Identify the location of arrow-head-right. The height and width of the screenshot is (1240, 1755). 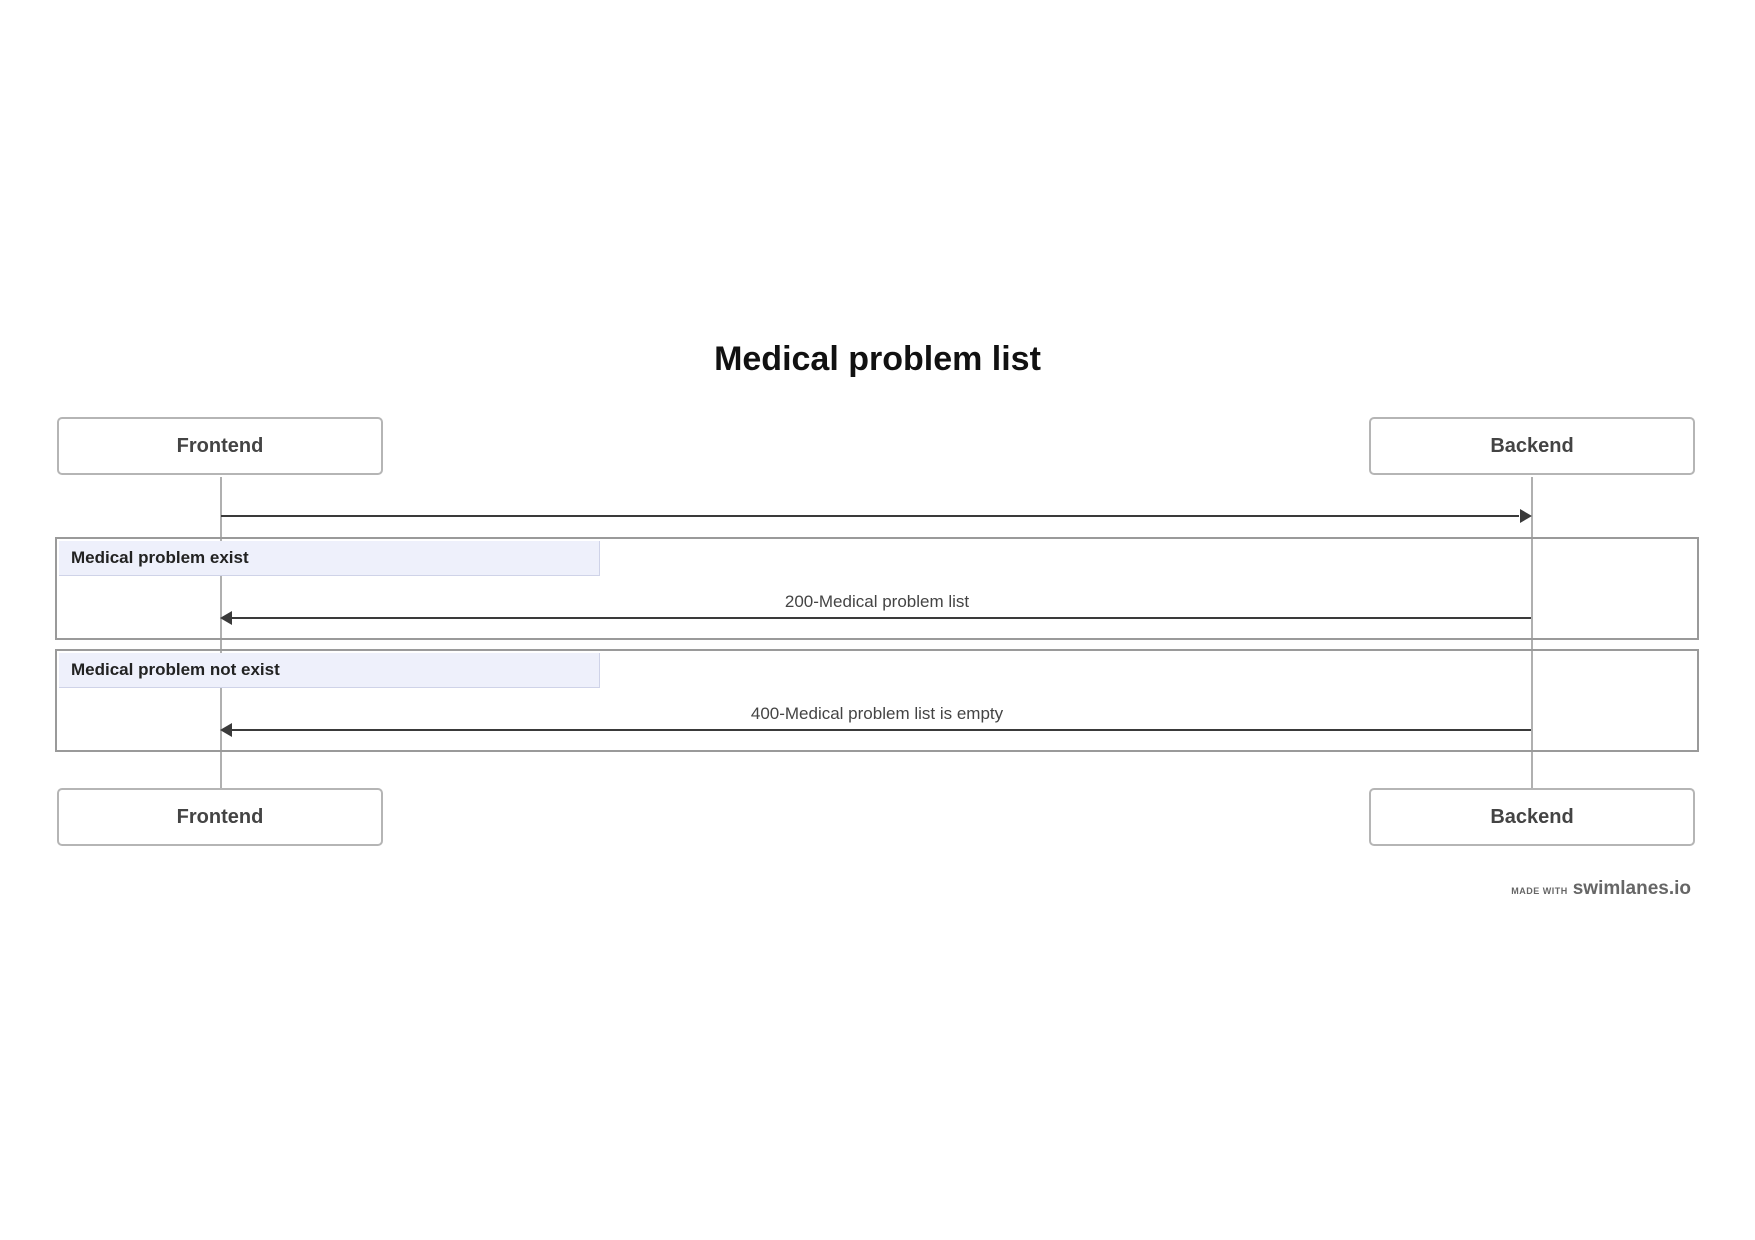
(1526, 516).